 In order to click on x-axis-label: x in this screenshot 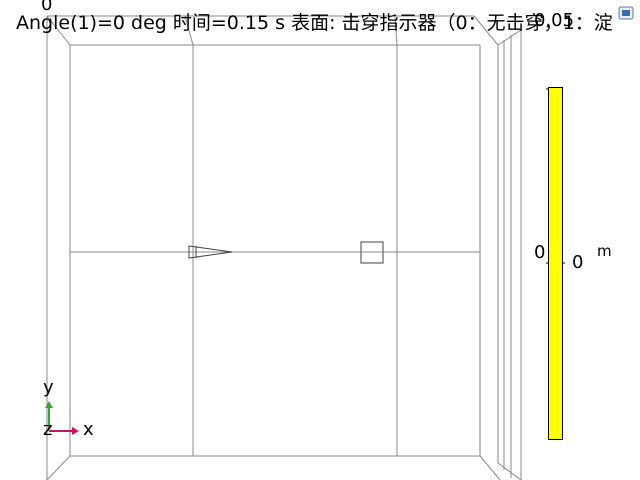, I will do `click(88, 429)`.